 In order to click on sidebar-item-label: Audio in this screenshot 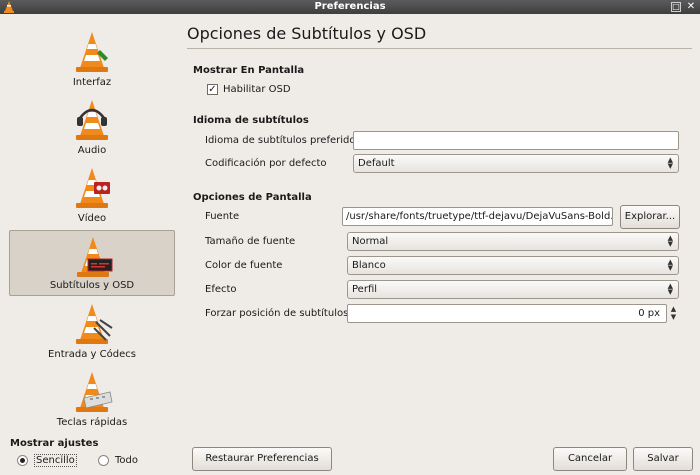, I will do `click(92, 150)`.